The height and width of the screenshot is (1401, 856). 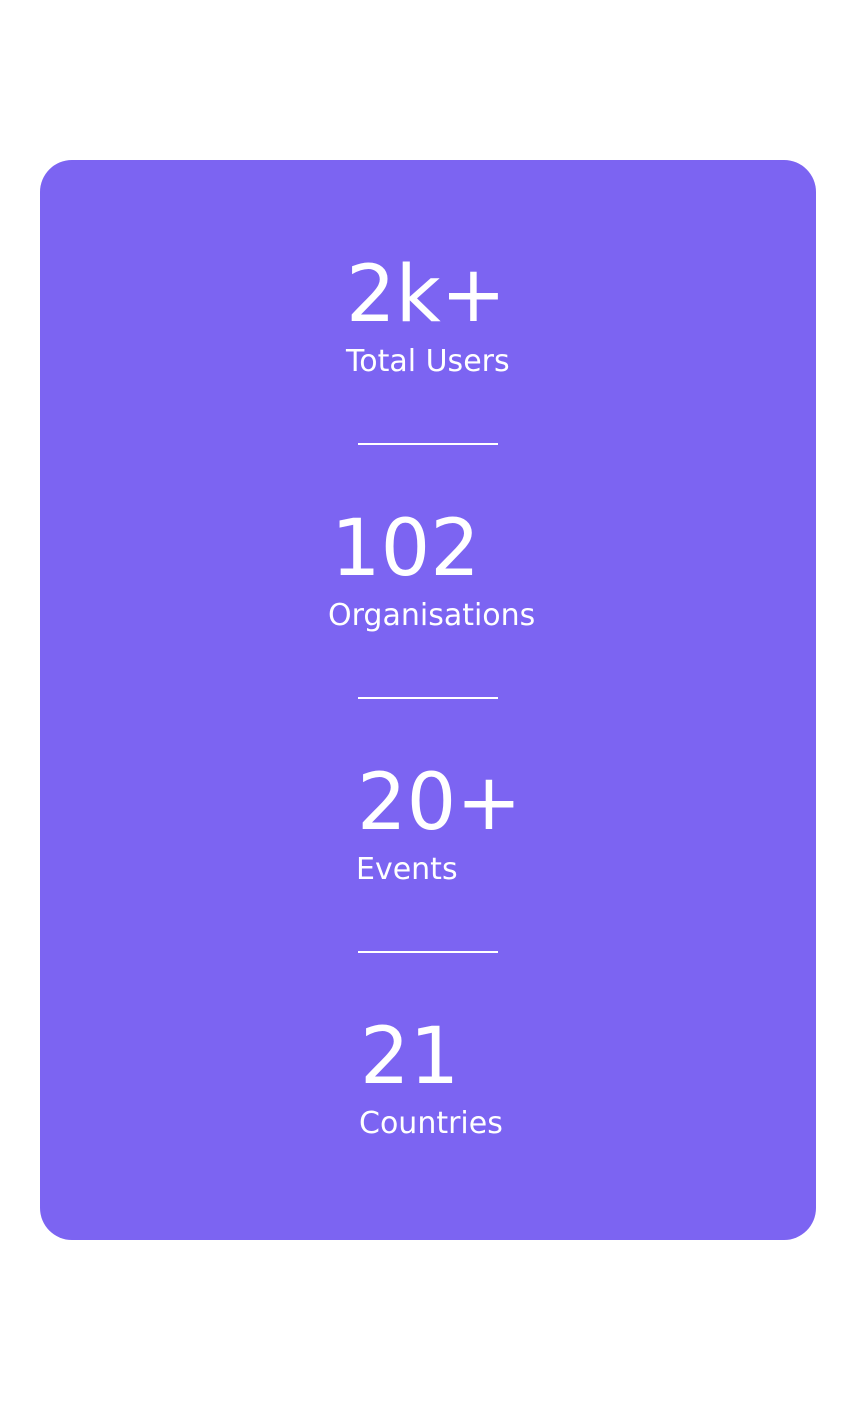 What do you see at coordinates (405, 549) in the screenshot?
I see `stat-value: 102` at bounding box center [405, 549].